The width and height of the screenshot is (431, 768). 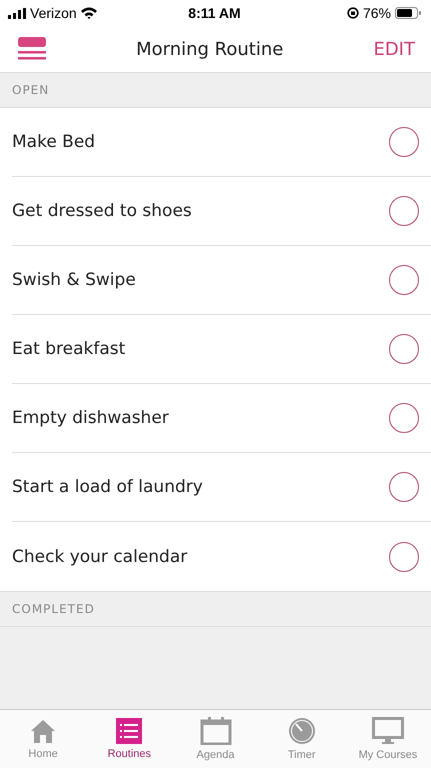 What do you see at coordinates (214, 13) in the screenshot?
I see `clock-time: 8:11 AM` at bounding box center [214, 13].